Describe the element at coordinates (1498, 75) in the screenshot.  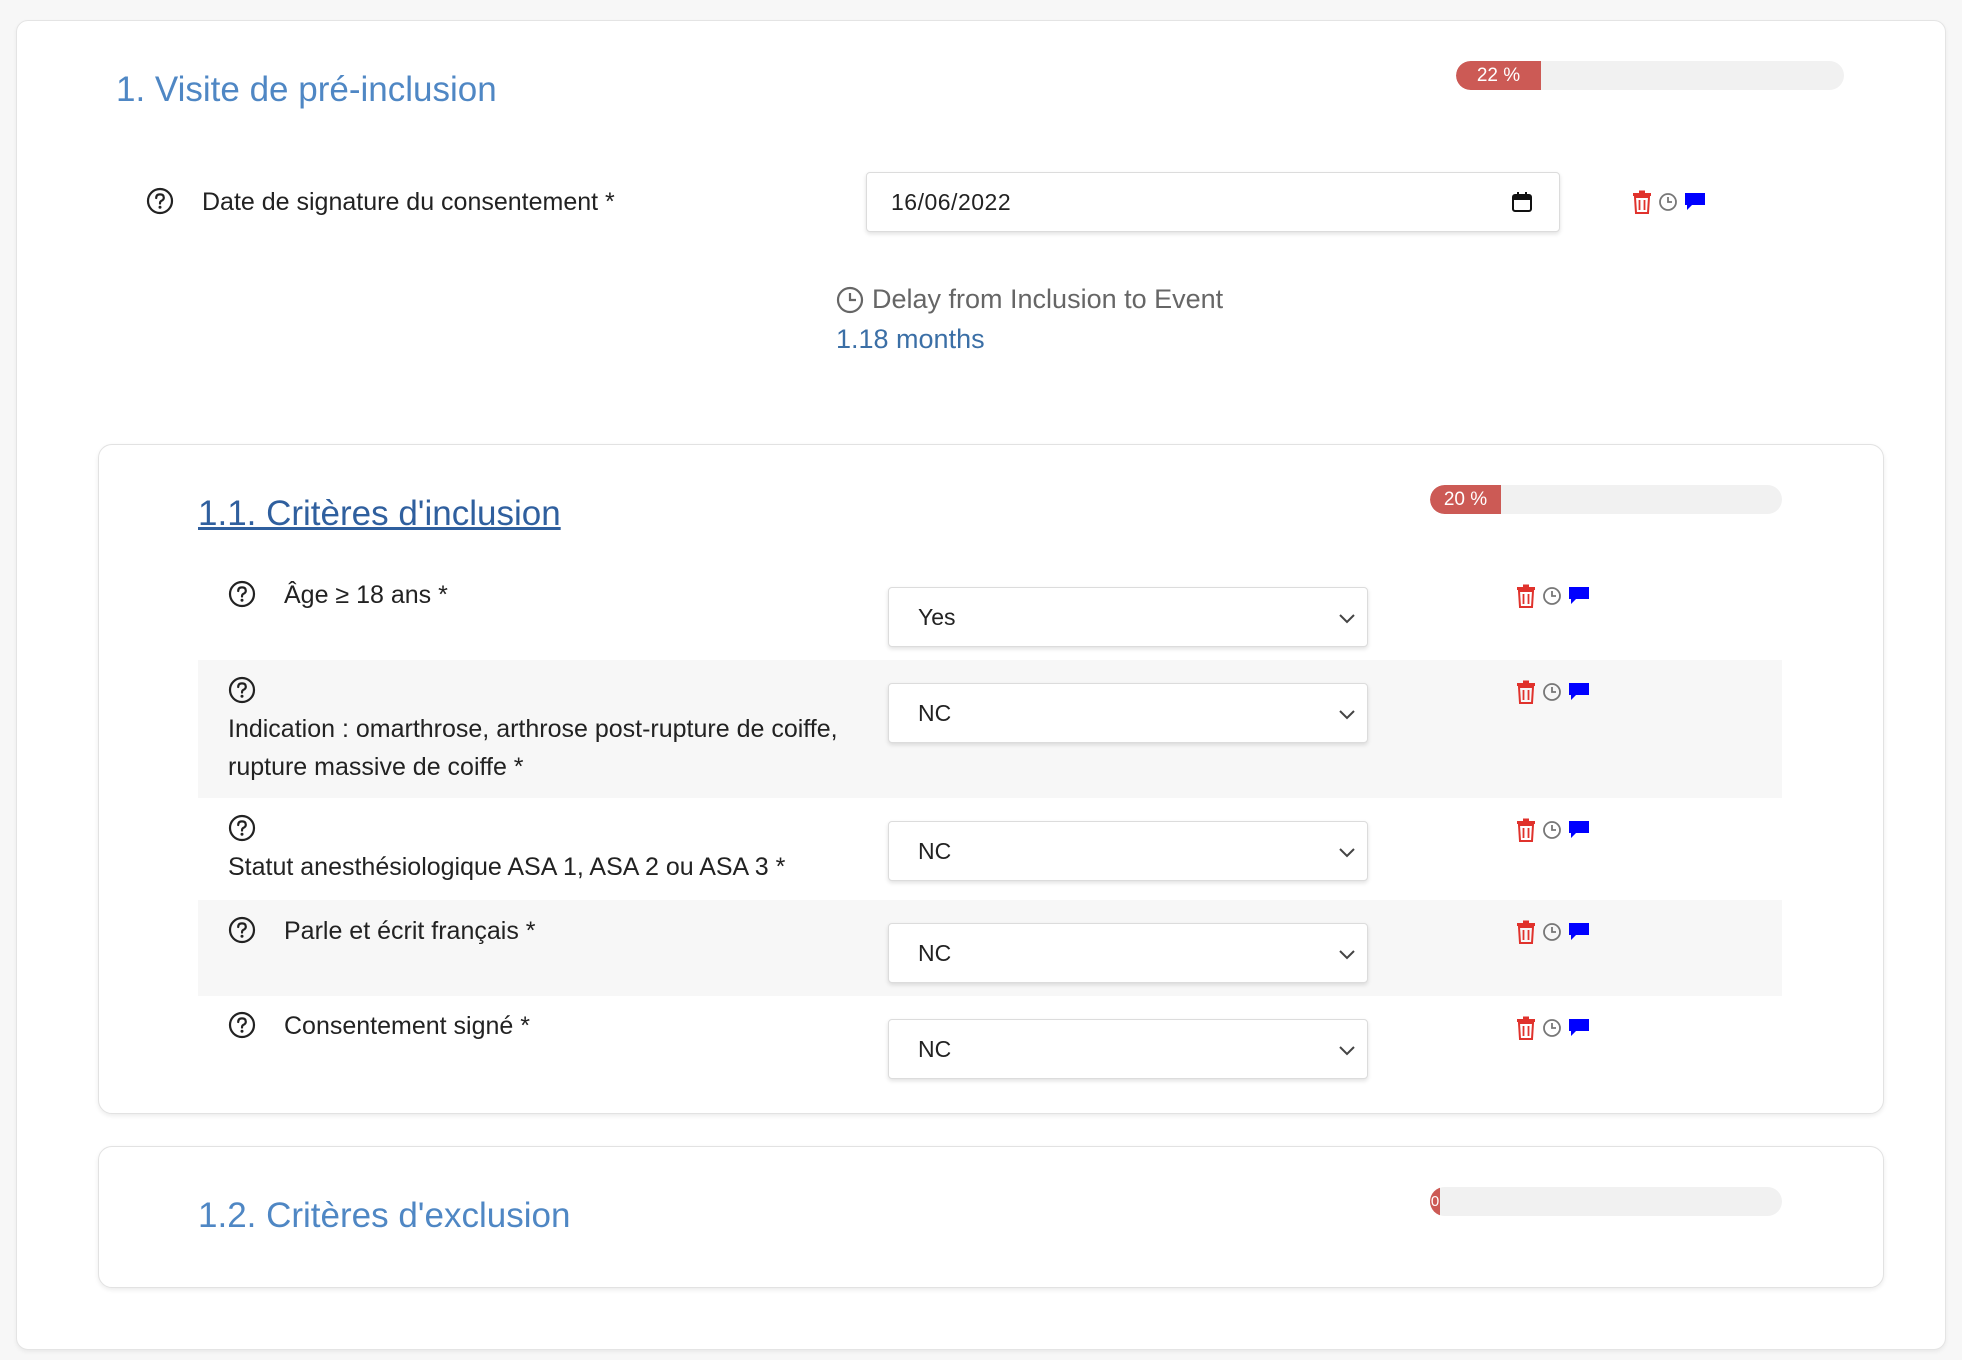
I see `progress-fill-section1: 22 %` at that location.